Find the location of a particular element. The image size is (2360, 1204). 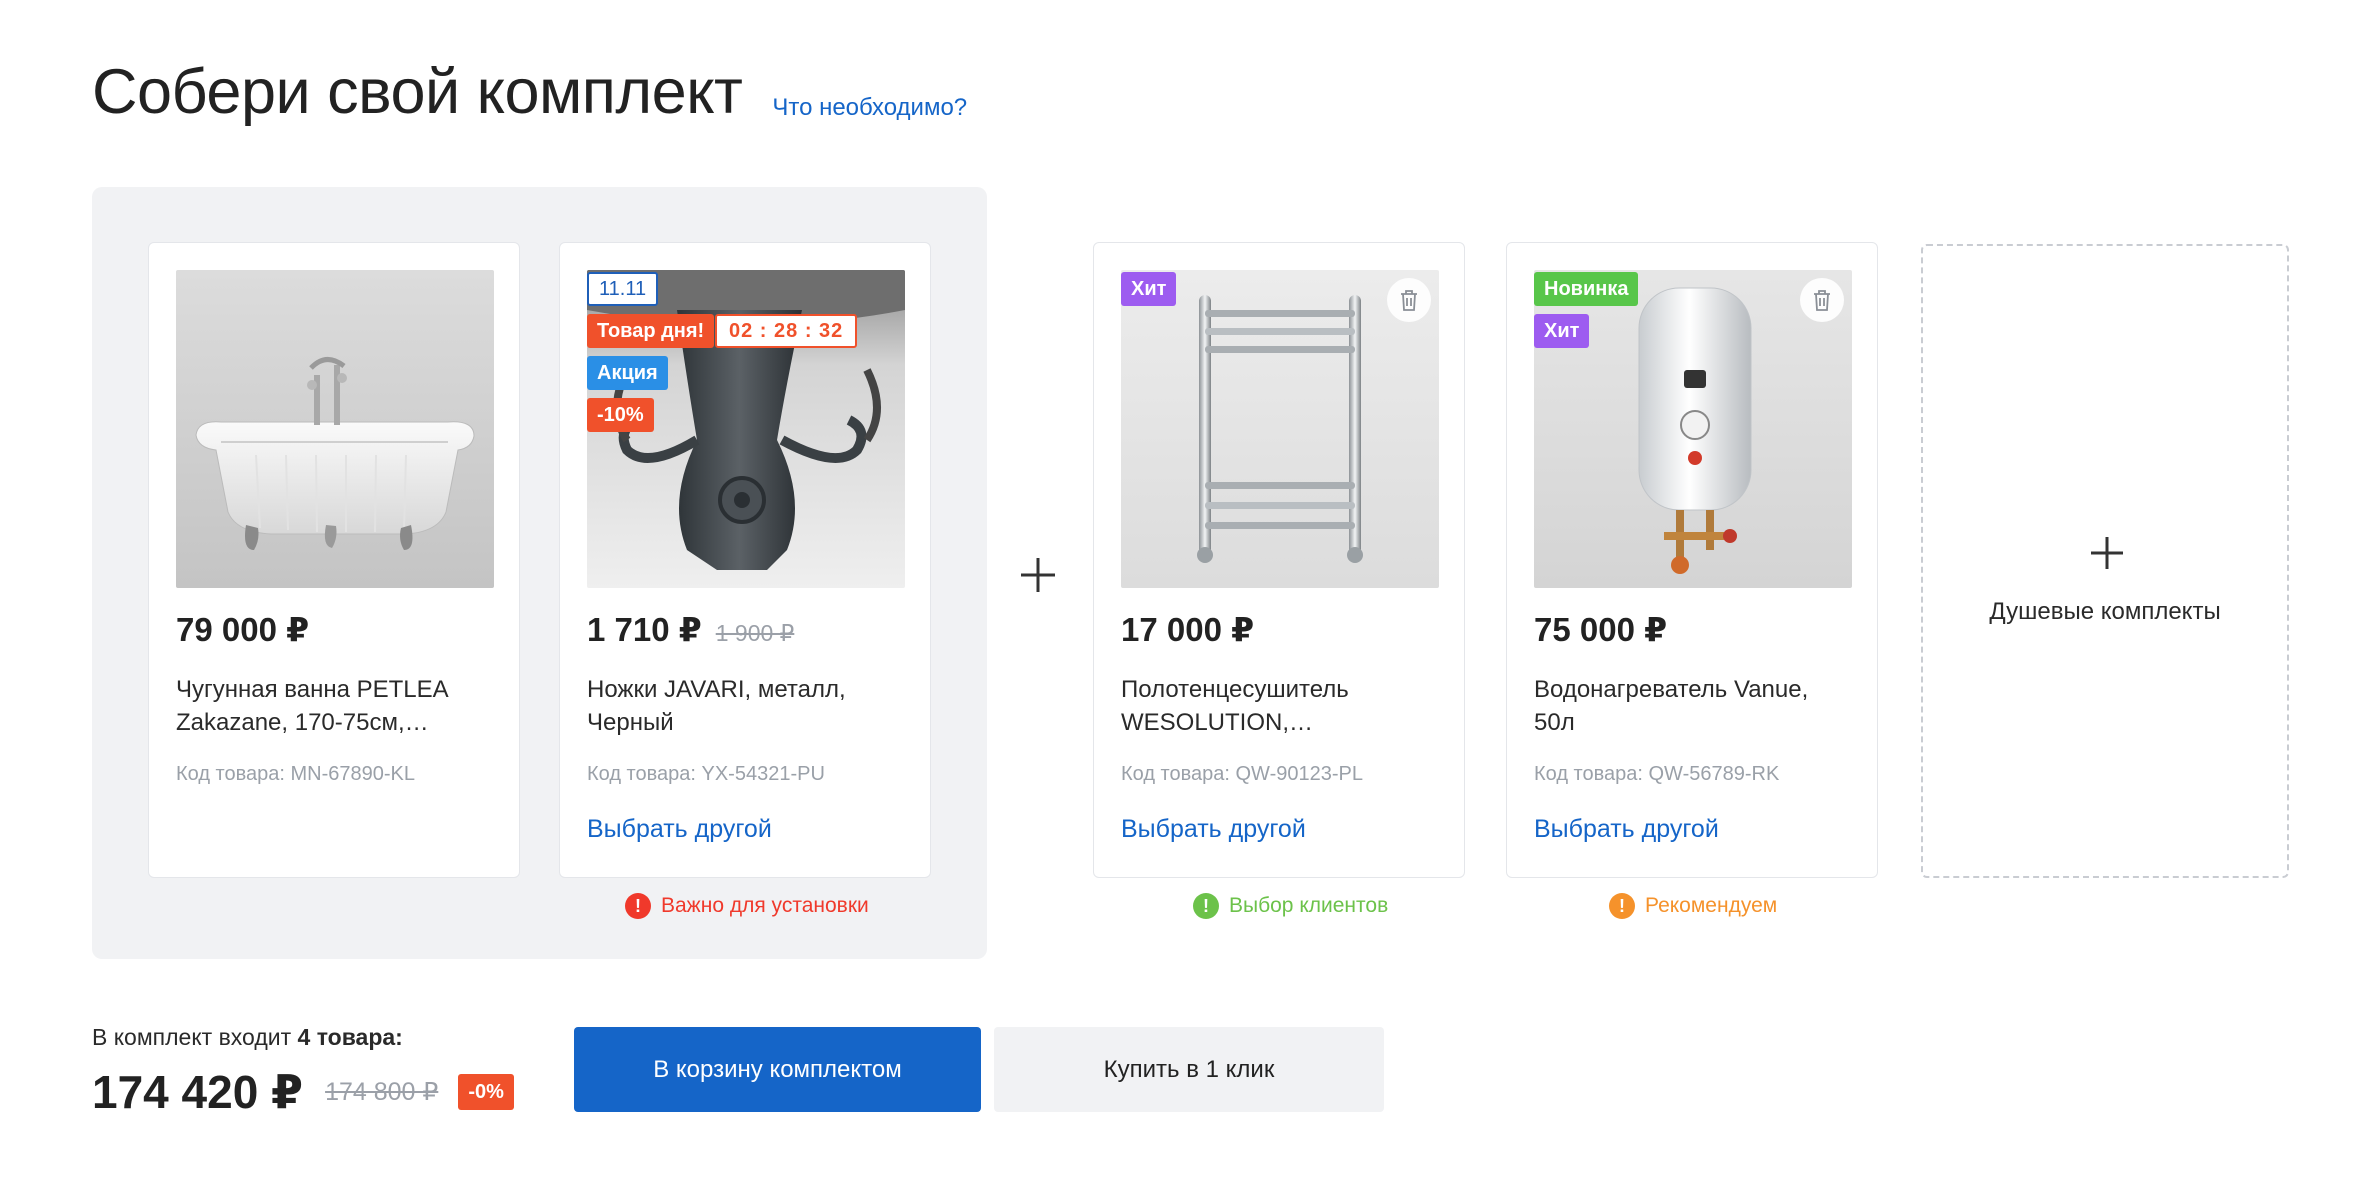

note-text: Выбор клиентов is located at coordinates (1309, 905).